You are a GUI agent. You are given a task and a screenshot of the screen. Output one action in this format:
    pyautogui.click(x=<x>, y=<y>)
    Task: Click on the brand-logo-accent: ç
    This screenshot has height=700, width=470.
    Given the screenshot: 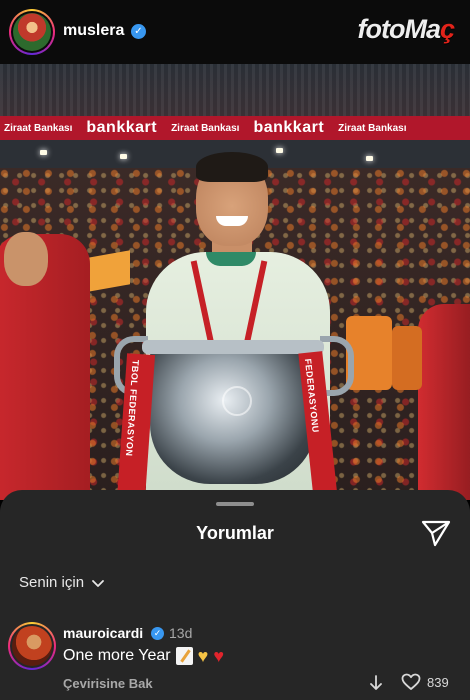 What is the action you would take?
    pyautogui.click(x=447, y=29)
    